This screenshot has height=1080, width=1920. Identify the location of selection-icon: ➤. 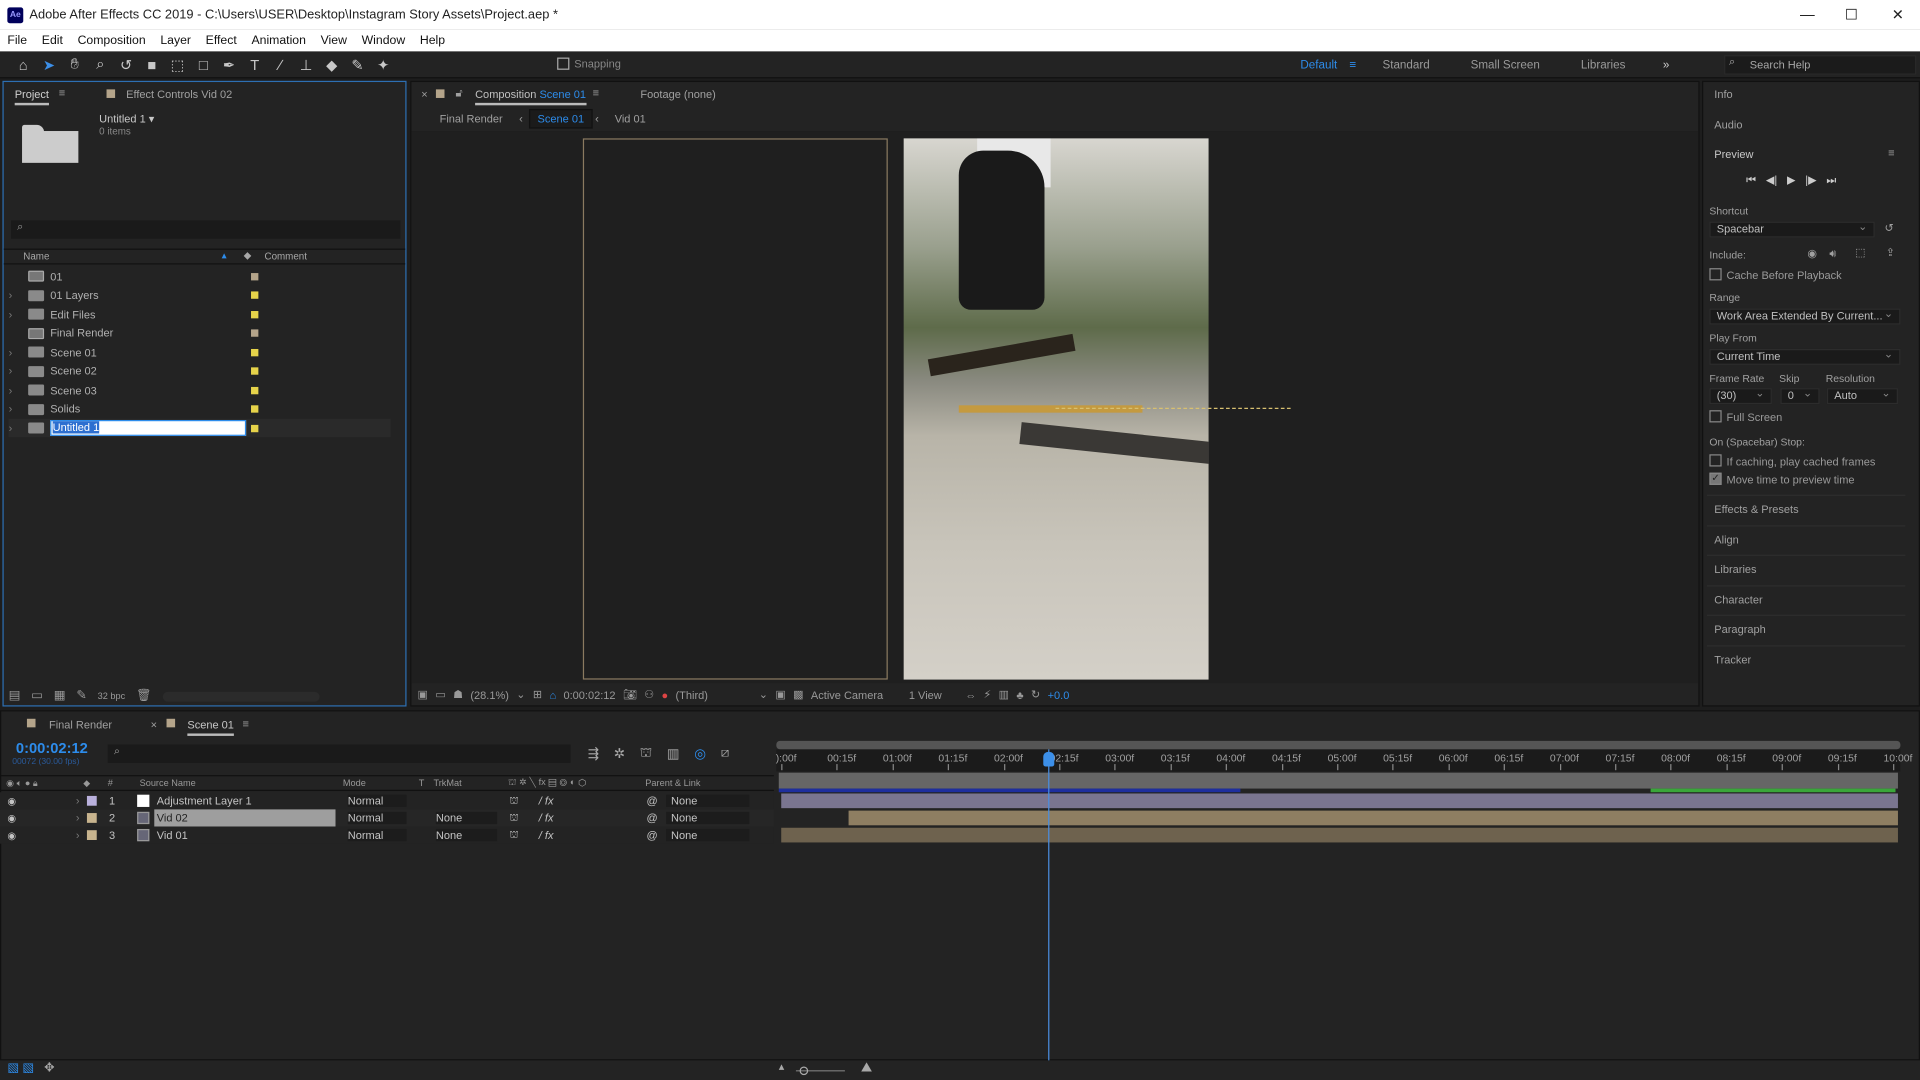
(49, 64).